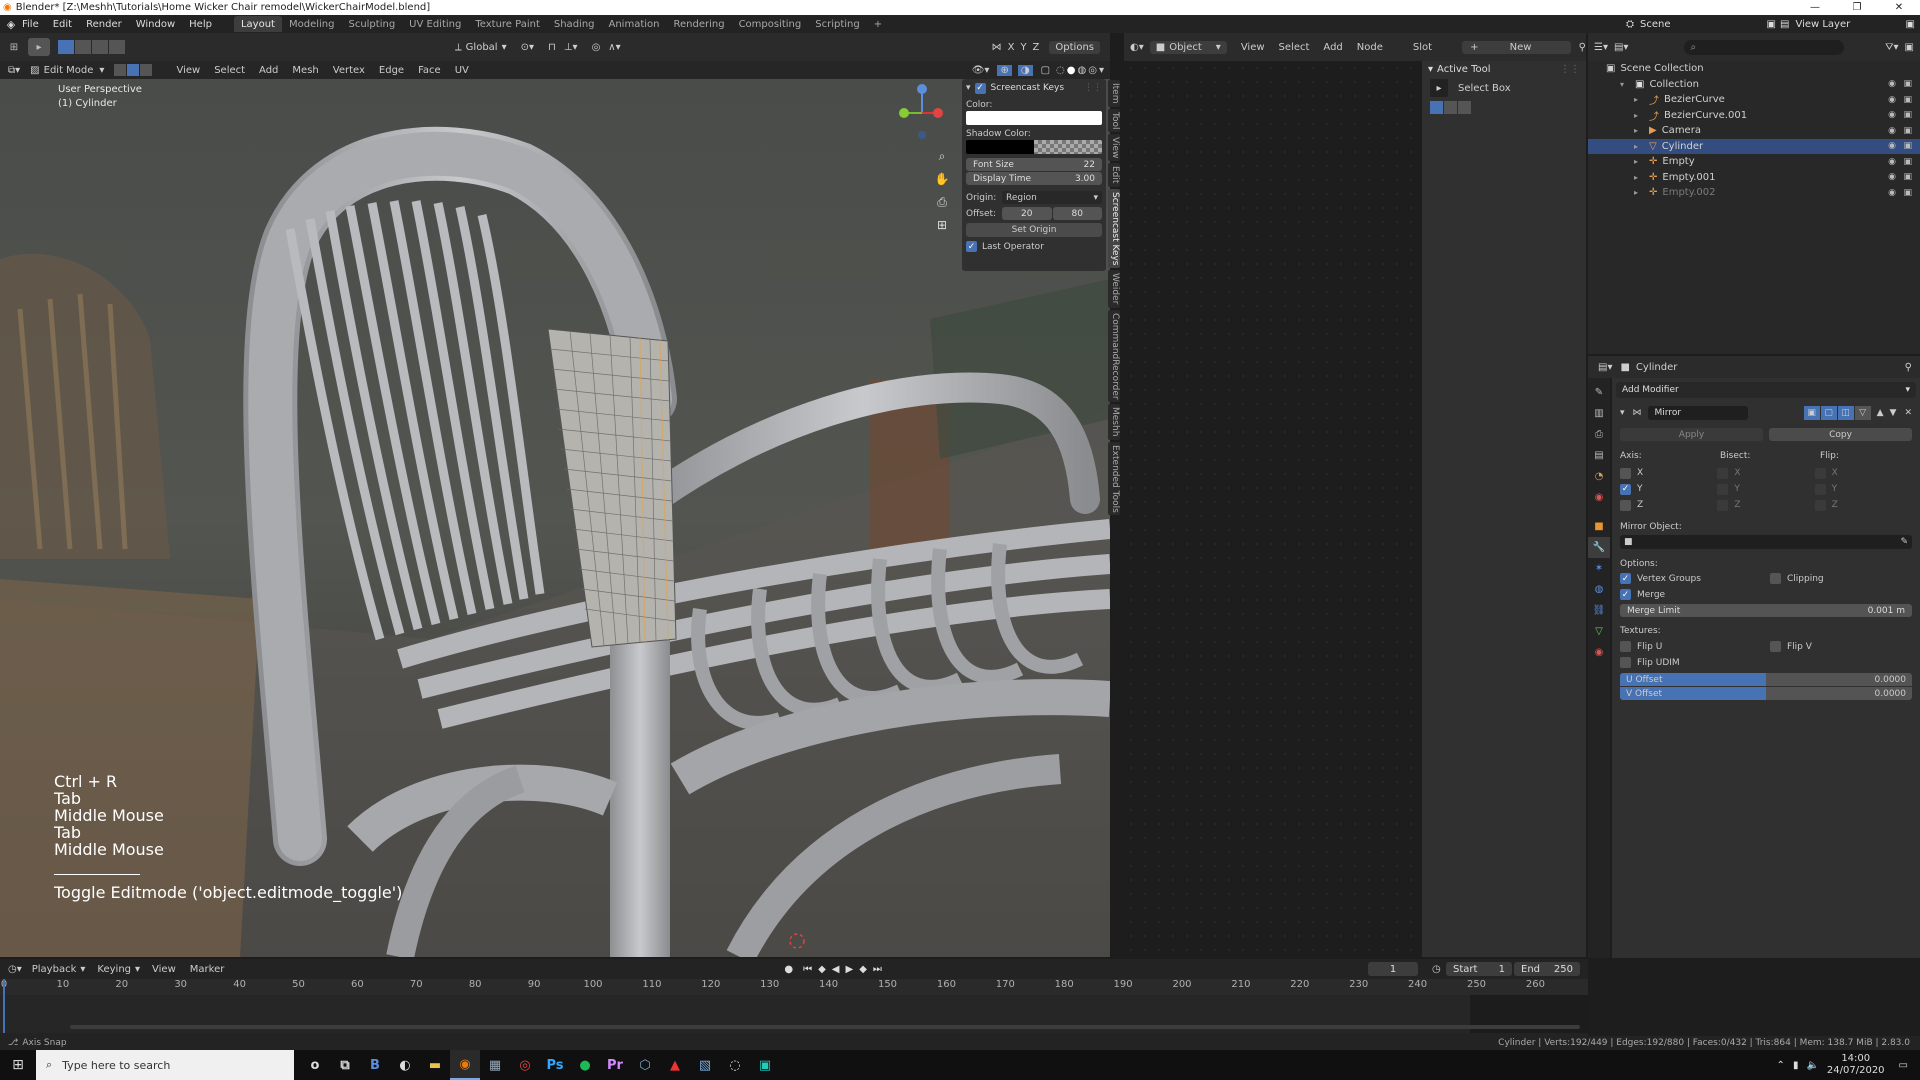 This screenshot has height=1080, width=1920. I want to click on scene-tab-icon: ◔, so click(1599, 476).